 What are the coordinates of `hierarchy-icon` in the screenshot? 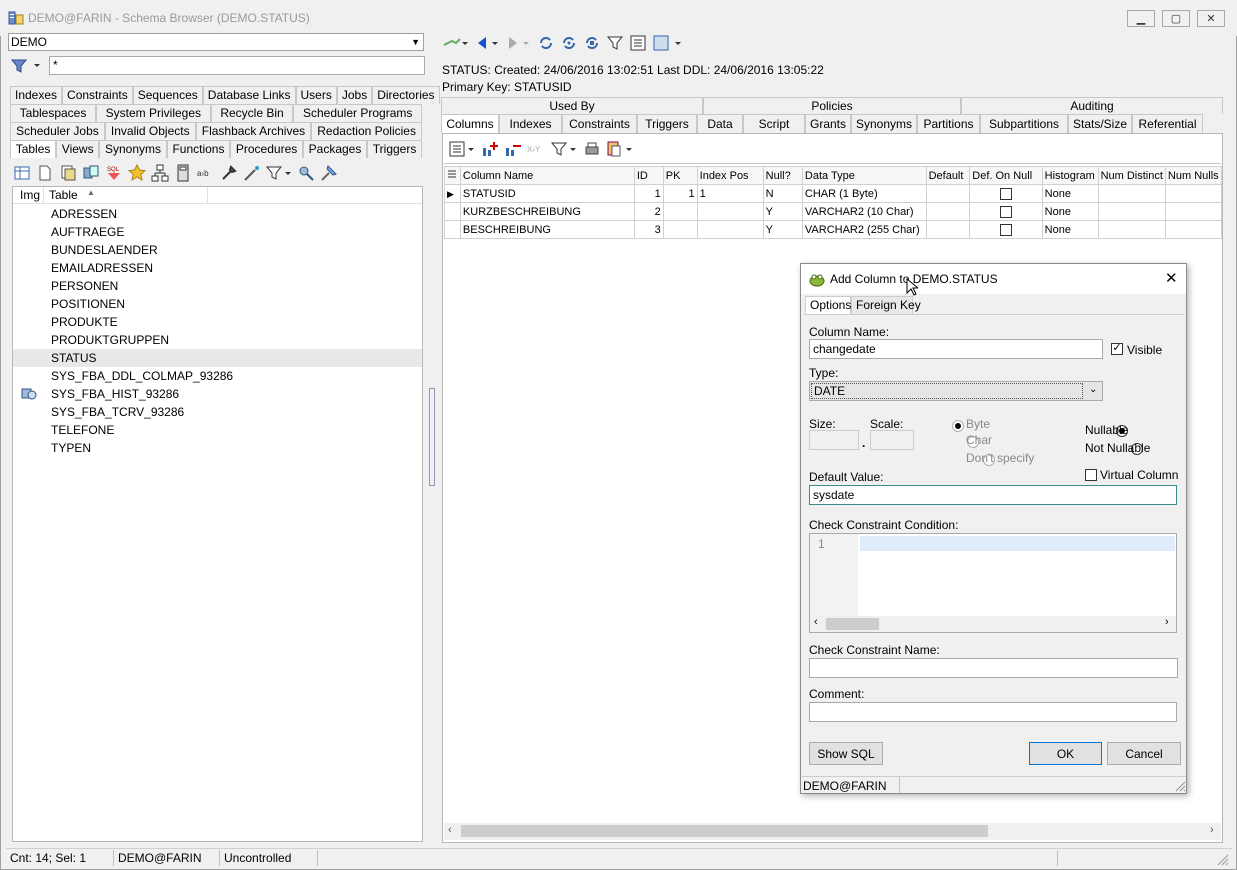 It's located at (160, 173).